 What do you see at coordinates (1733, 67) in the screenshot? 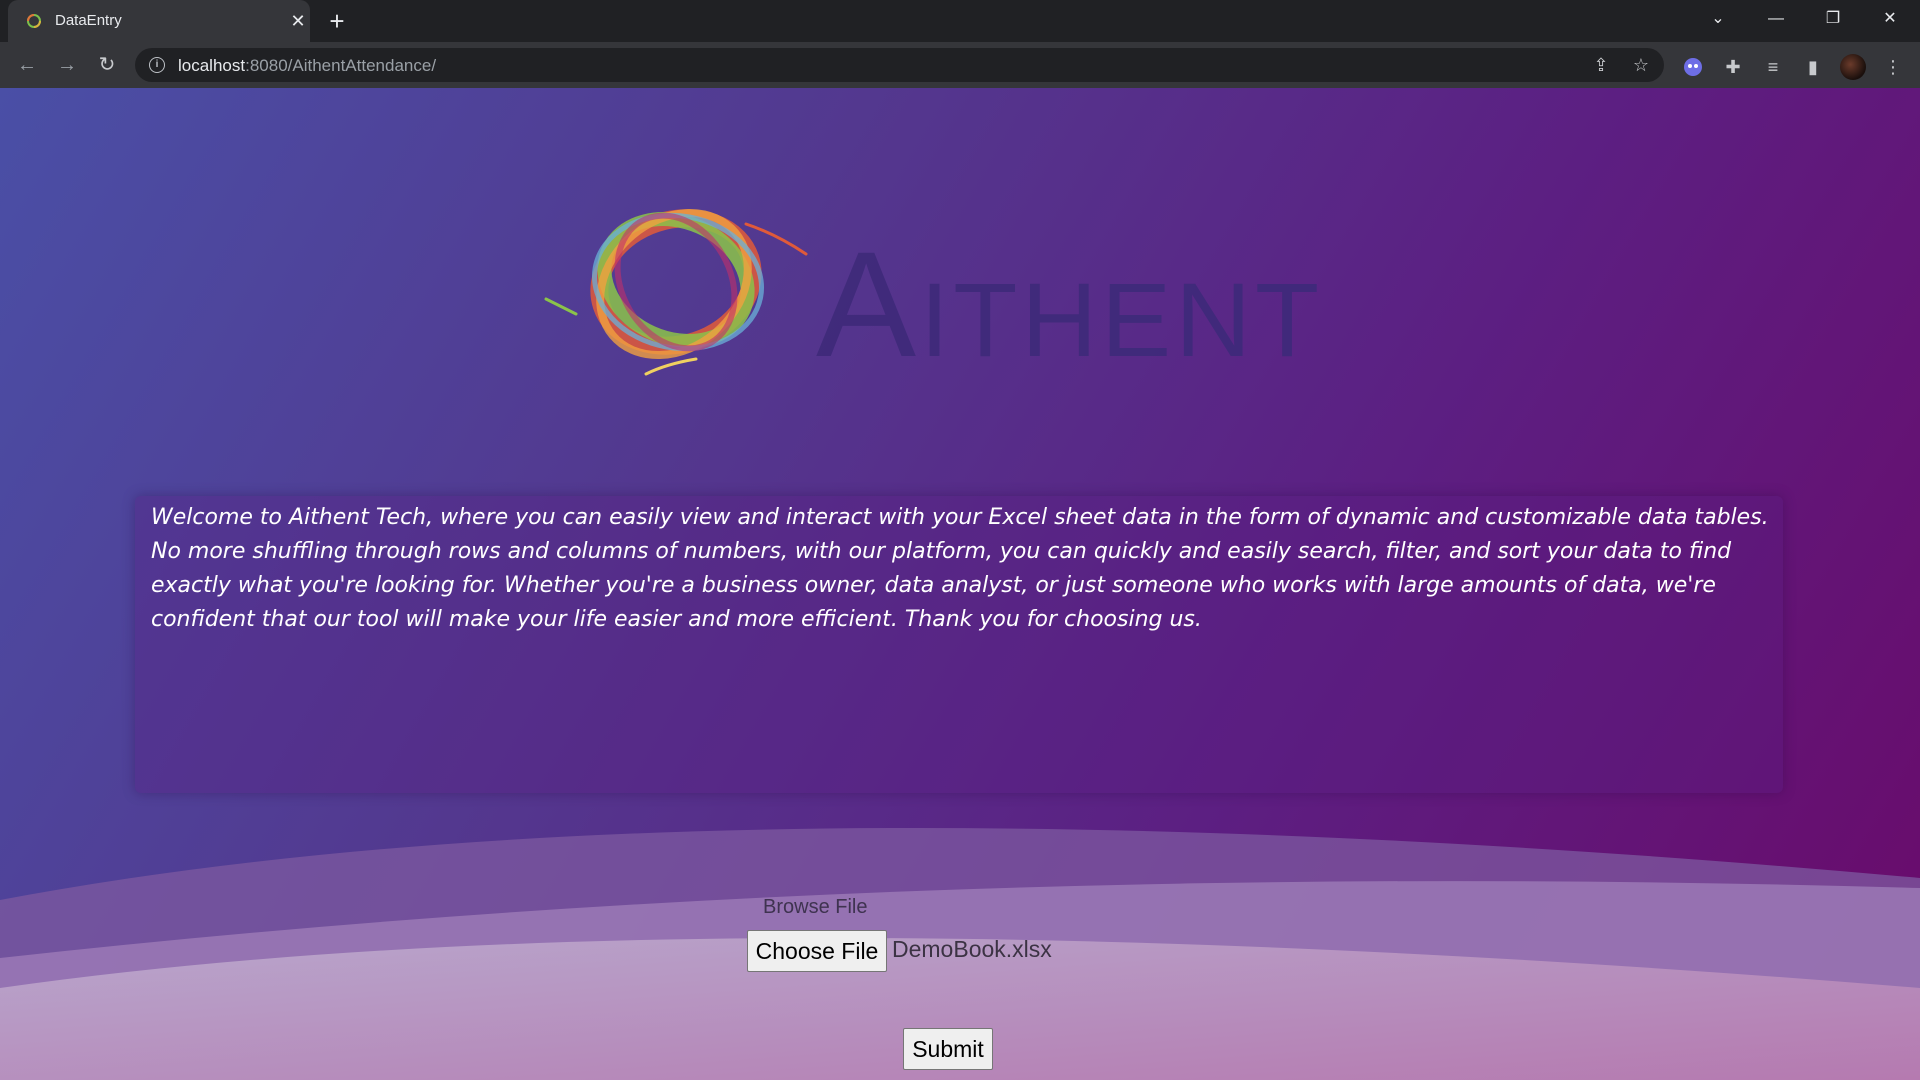
I see `puzzle-icon: ✚` at bounding box center [1733, 67].